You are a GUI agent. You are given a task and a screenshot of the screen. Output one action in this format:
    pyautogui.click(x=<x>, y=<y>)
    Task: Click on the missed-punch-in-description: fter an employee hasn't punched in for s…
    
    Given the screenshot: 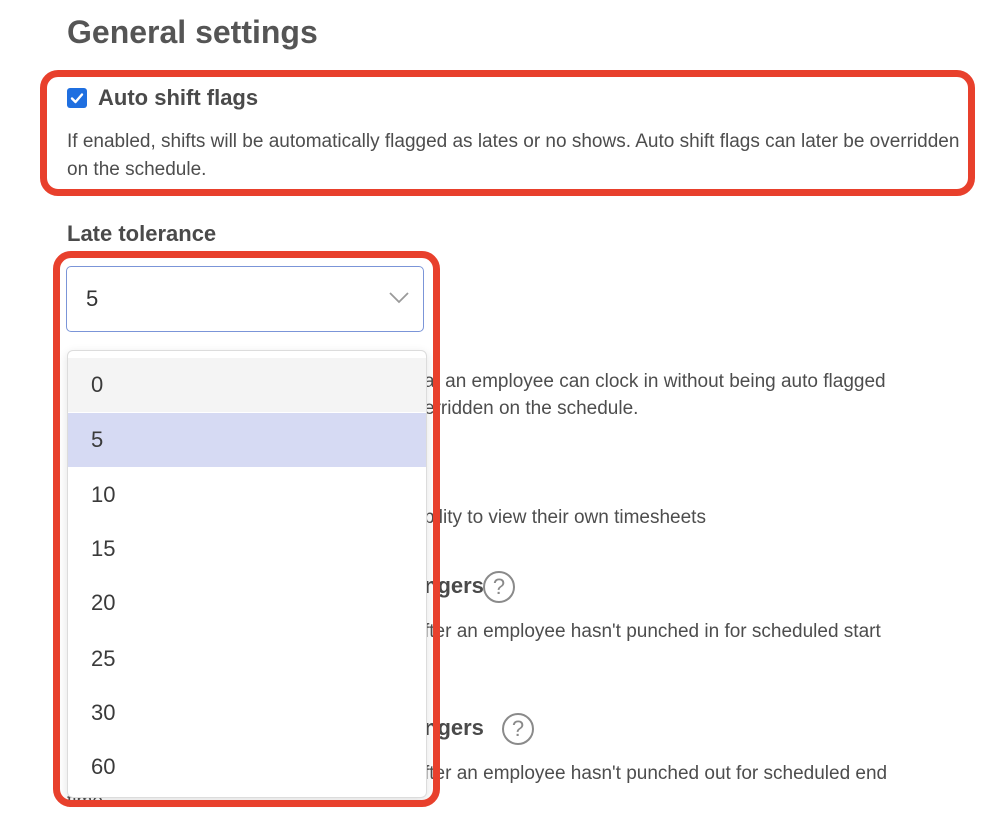 What is the action you would take?
    pyautogui.click(x=652, y=631)
    